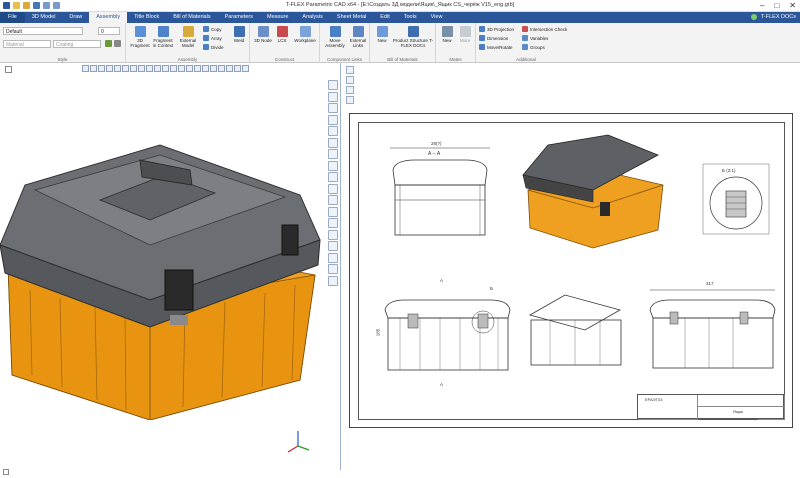 Image resolution: width=800 pixels, height=478 pixels. I want to click on product-structure-button: Product Structure T-FLEX DOCs, so click(413, 37).